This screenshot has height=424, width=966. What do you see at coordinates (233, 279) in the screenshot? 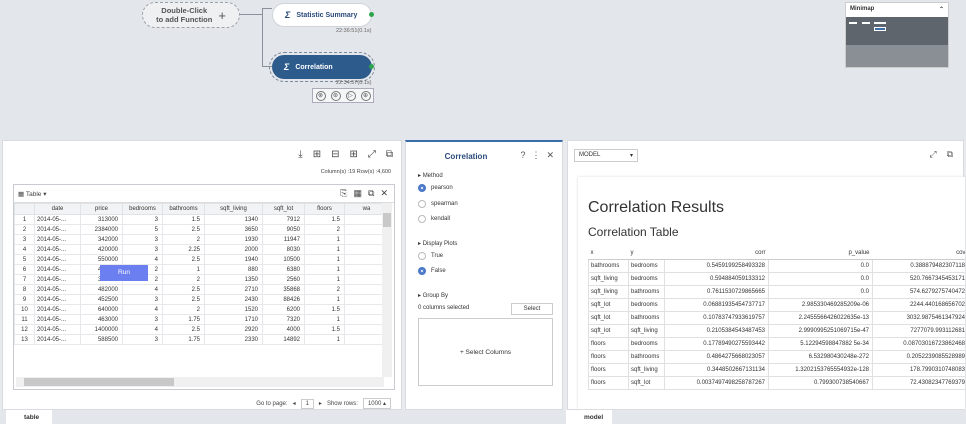
I see `table-cell: 1350` at bounding box center [233, 279].